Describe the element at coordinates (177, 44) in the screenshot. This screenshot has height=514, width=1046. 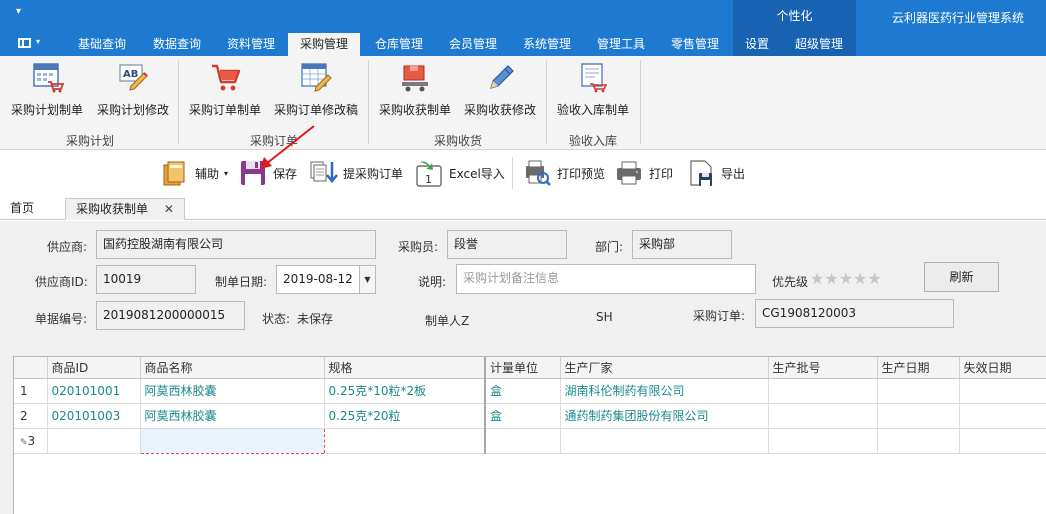
I see `tab-data-query: 数据查询` at that location.